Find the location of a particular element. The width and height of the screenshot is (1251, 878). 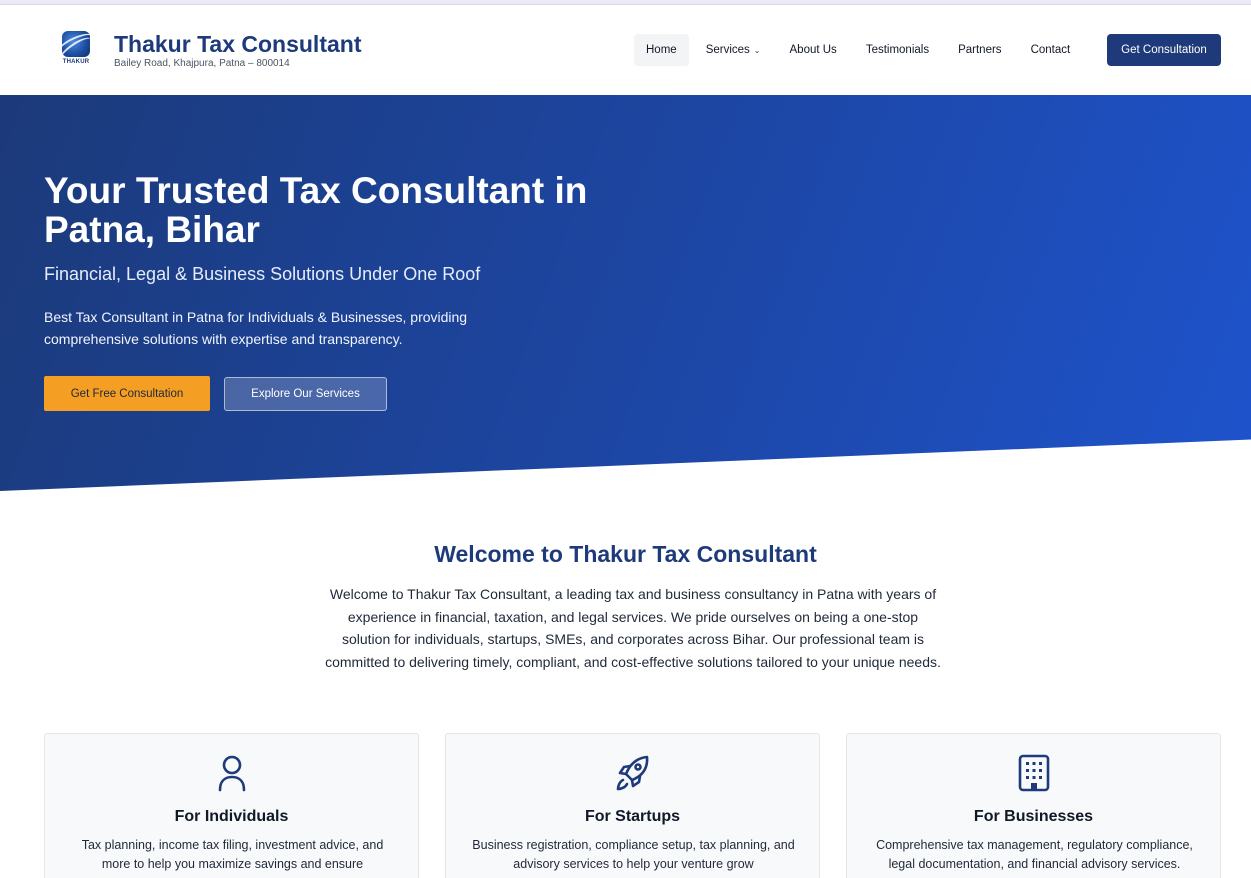

nav-about-us: About Us is located at coordinates (813, 50).